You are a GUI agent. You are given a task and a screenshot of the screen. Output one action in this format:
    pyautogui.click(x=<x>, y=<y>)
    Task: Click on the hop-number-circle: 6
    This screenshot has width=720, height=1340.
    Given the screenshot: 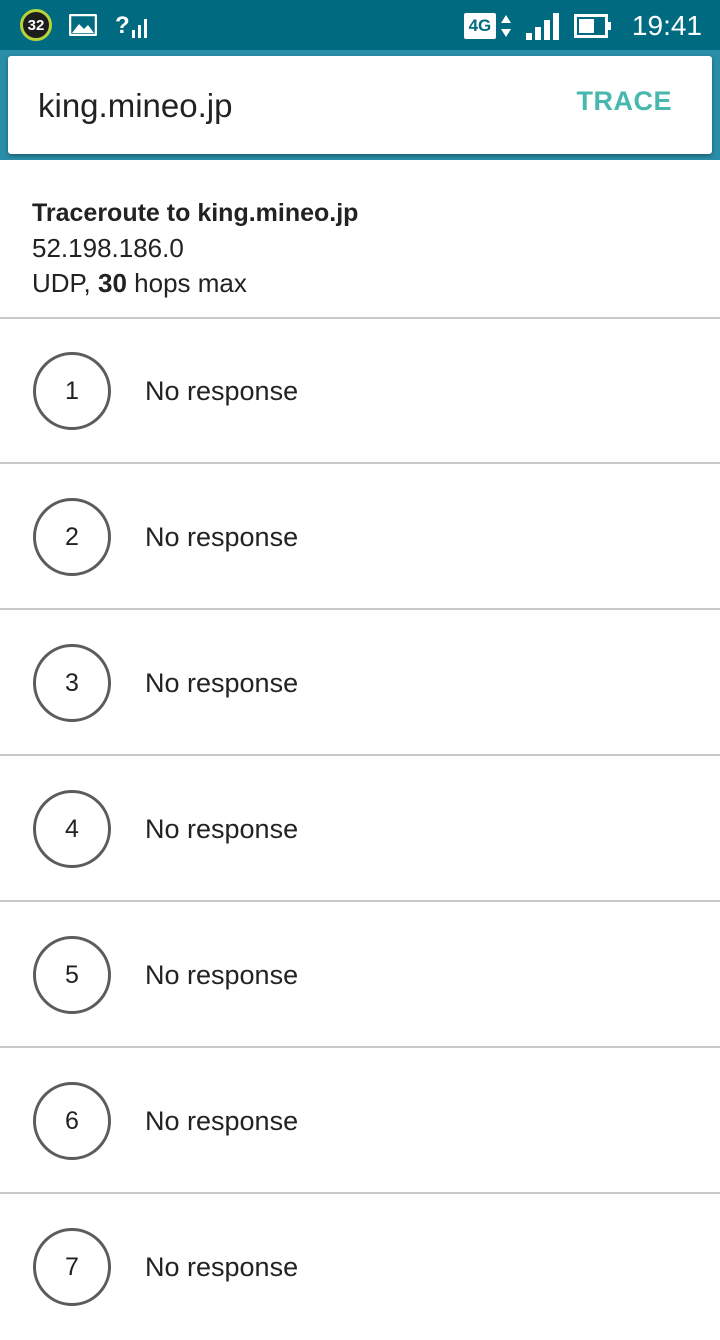 What is the action you would take?
    pyautogui.click(x=72, y=1121)
    